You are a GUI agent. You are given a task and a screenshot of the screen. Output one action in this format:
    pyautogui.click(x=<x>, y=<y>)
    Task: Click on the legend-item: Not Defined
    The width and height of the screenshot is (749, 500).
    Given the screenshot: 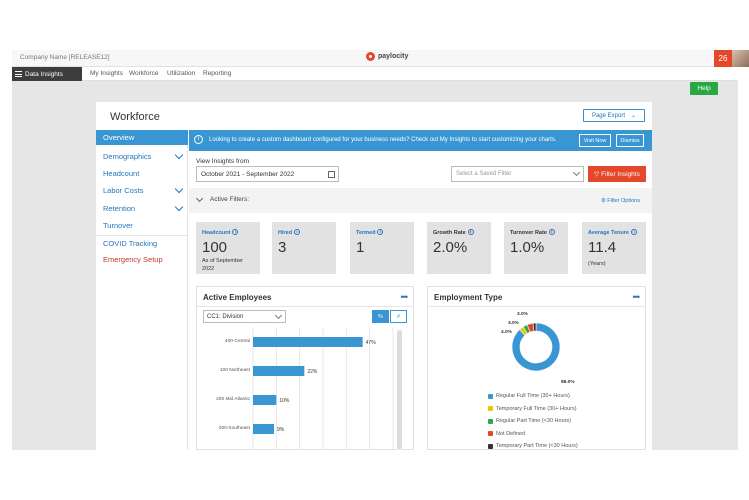 What is the action you would take?
    pyautogui.click(x=506, y=434)
    